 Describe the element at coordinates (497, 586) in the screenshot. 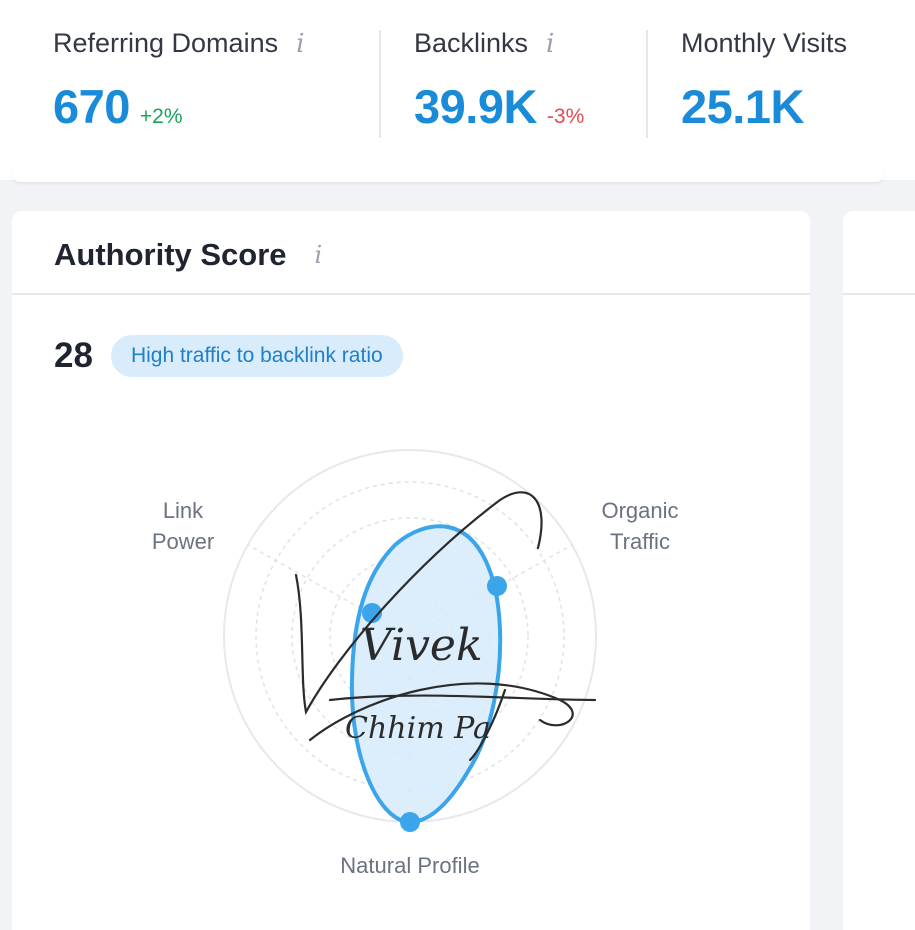

I see `radar-point-organic-traffic` at that location.